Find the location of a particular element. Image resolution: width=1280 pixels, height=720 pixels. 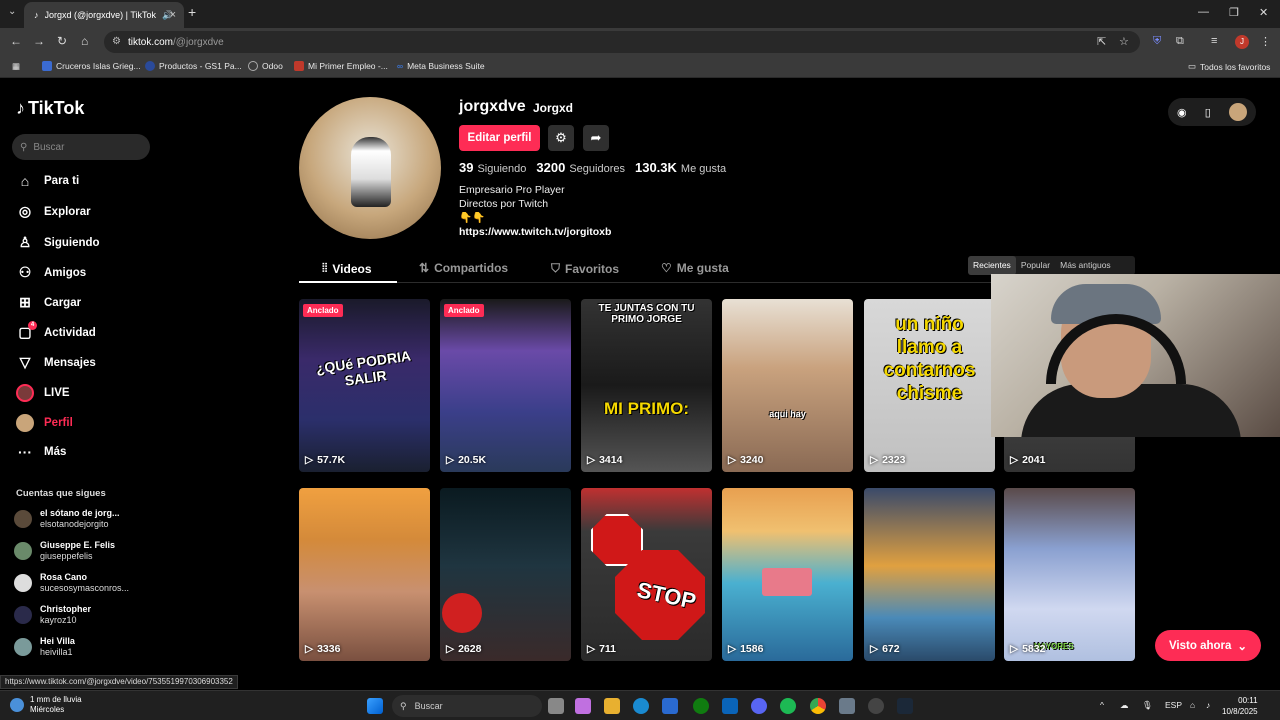

xbox-icon is located at coordinates (701, 706).